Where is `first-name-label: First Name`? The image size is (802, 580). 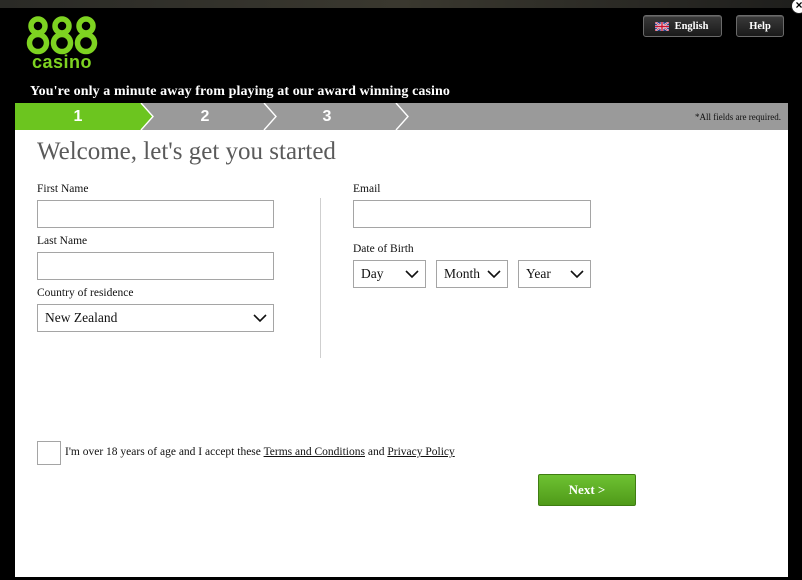 first-name-label: First Name is located at coordinates (63, 189).